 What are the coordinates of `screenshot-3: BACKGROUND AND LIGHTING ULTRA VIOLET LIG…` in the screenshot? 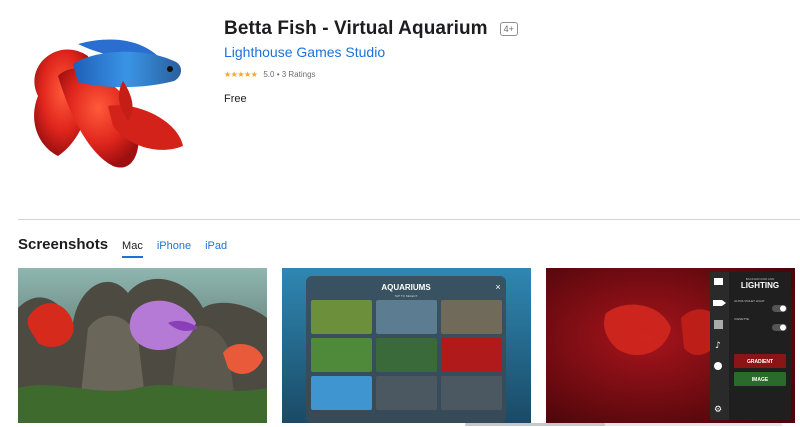 It's located at (670, 345).